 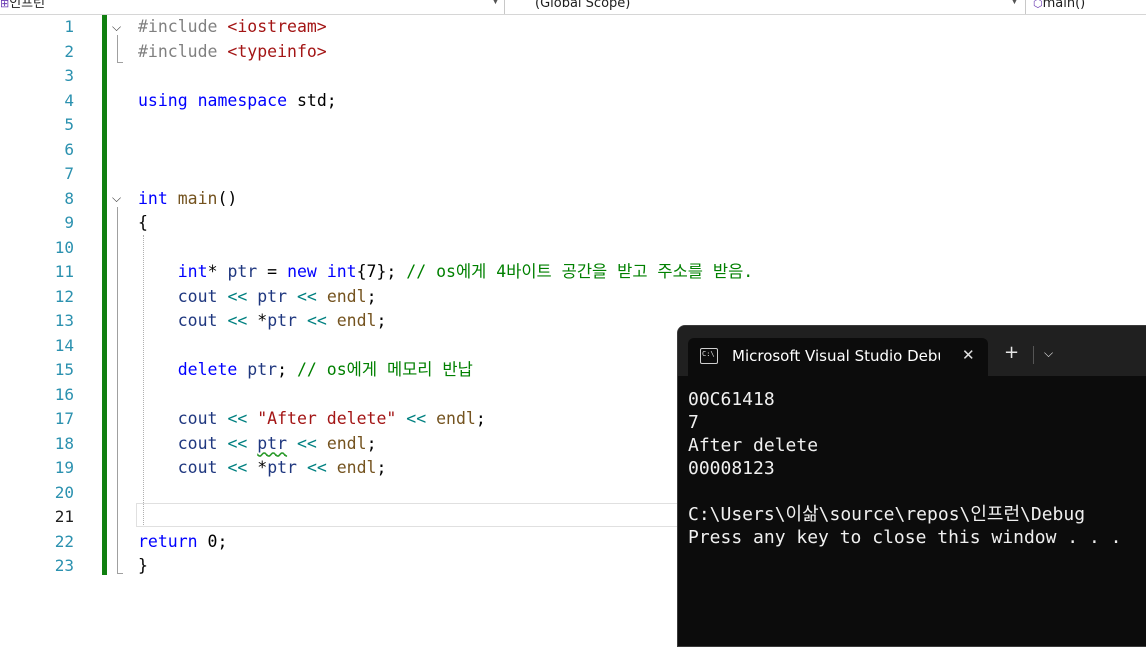 I want to click on line-number: 14, so click(x=64, y=345).